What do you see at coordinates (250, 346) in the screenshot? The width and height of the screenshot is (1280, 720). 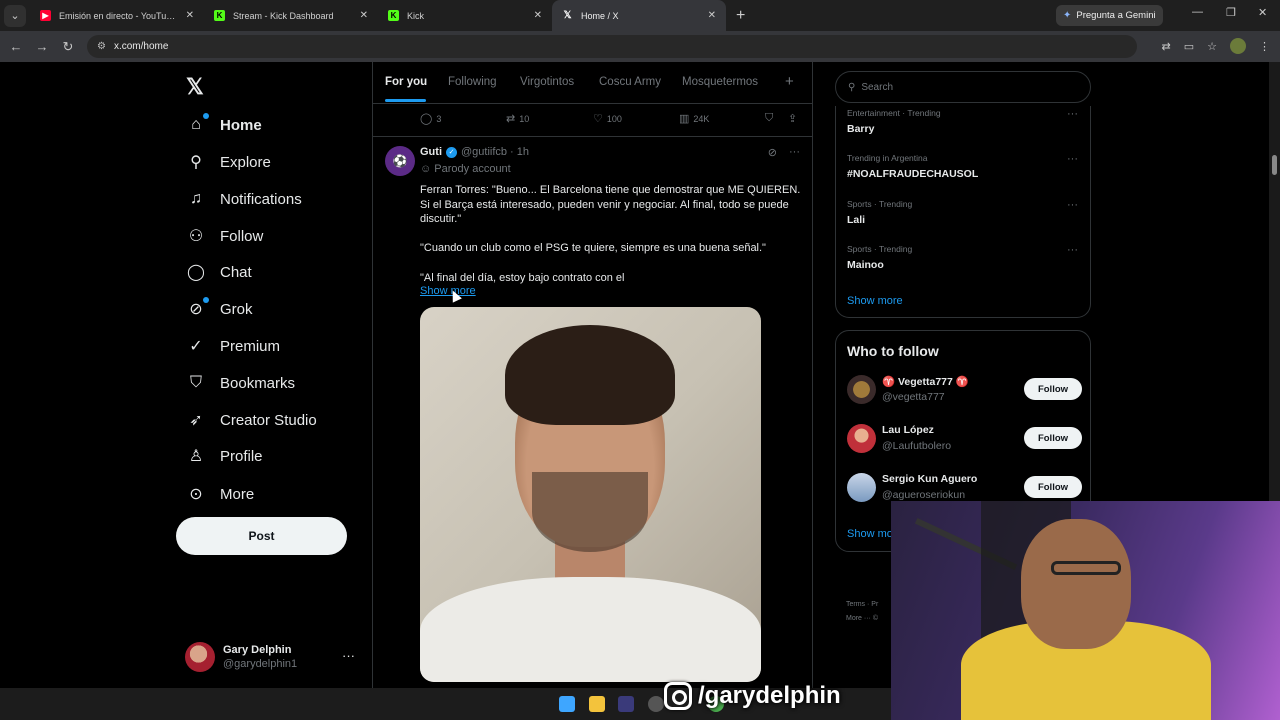 I see `nav-label: Premium` at bounding box center [250, 346].